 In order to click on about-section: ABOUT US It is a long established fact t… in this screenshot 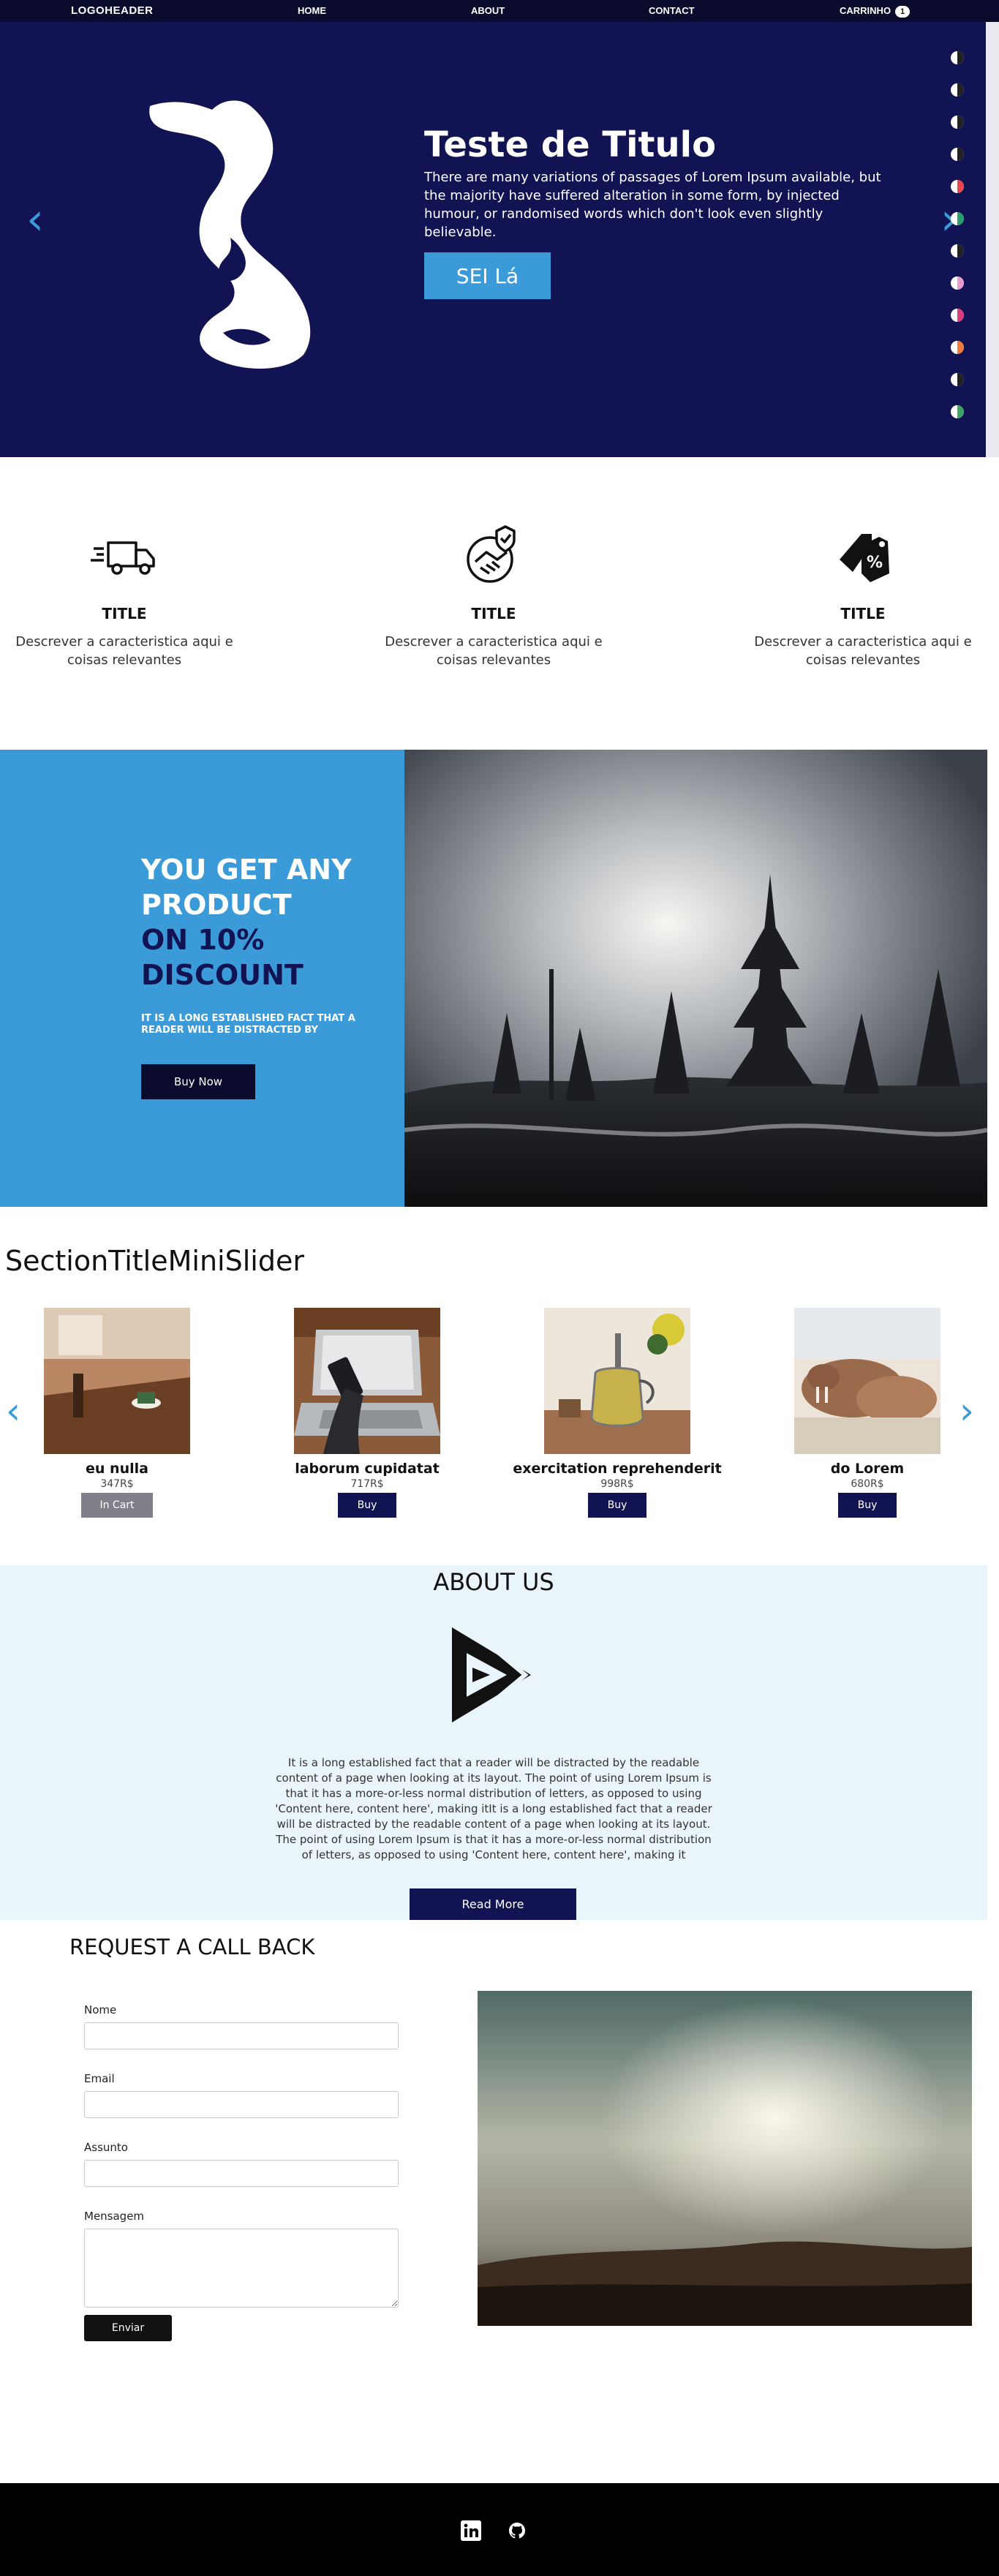, I will do `click(493, 1742)`.